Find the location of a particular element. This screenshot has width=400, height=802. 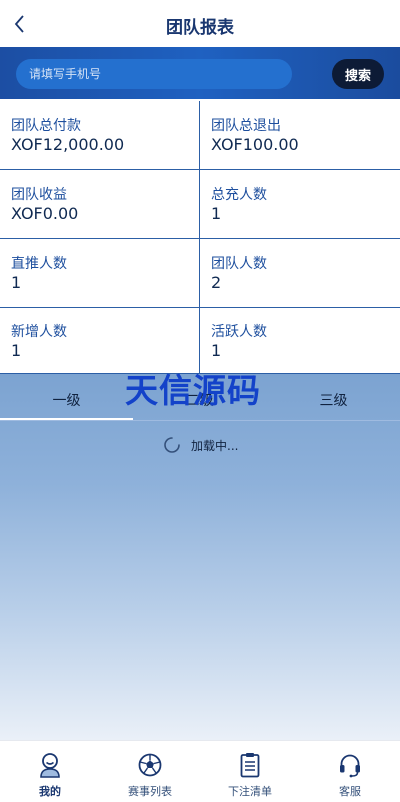

stat-label: 团队总退出 is located at coordinates (246, 126).